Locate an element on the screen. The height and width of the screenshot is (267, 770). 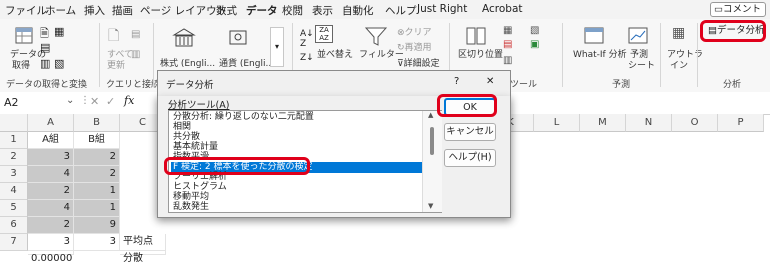
database-icon is located at coordinates (24, 35).